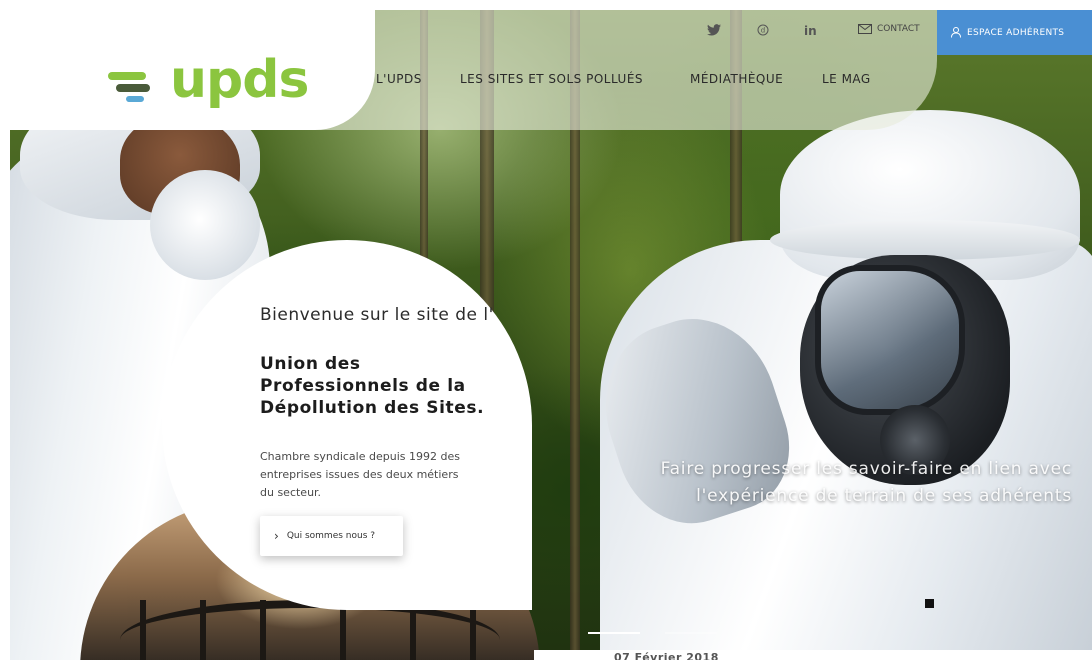  Describe the element at coordinates (865, 29) in the screenshot. I see `envelope-icon` at that location.